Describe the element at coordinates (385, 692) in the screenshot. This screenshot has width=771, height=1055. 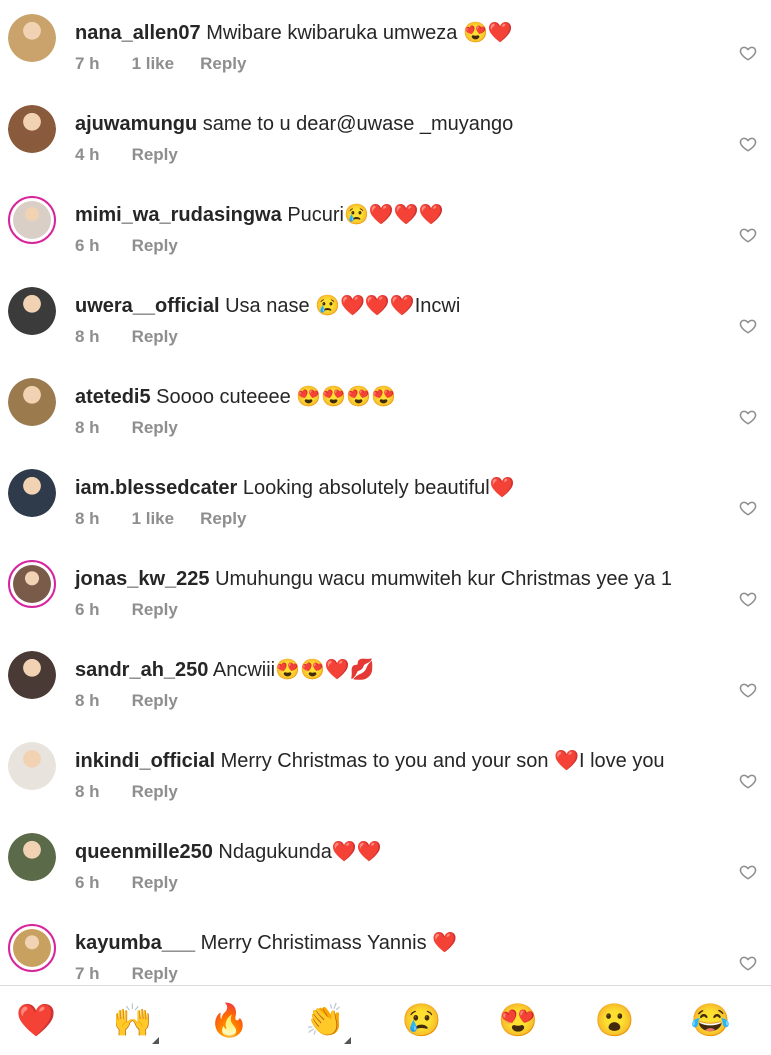
I see `comment-row: sandr_ah_250 Ancwiii😍😍❤️💋 8 h Reply` at that location.